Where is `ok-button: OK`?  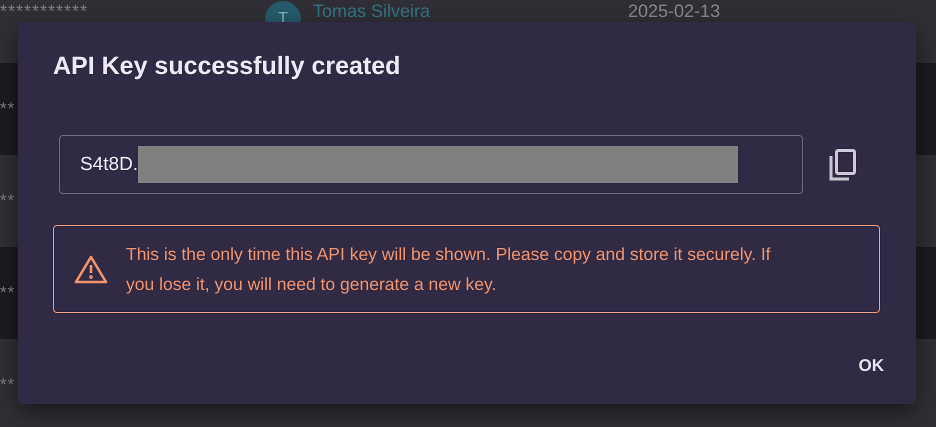
ok-button: OK is located at coordinates (871, 366).